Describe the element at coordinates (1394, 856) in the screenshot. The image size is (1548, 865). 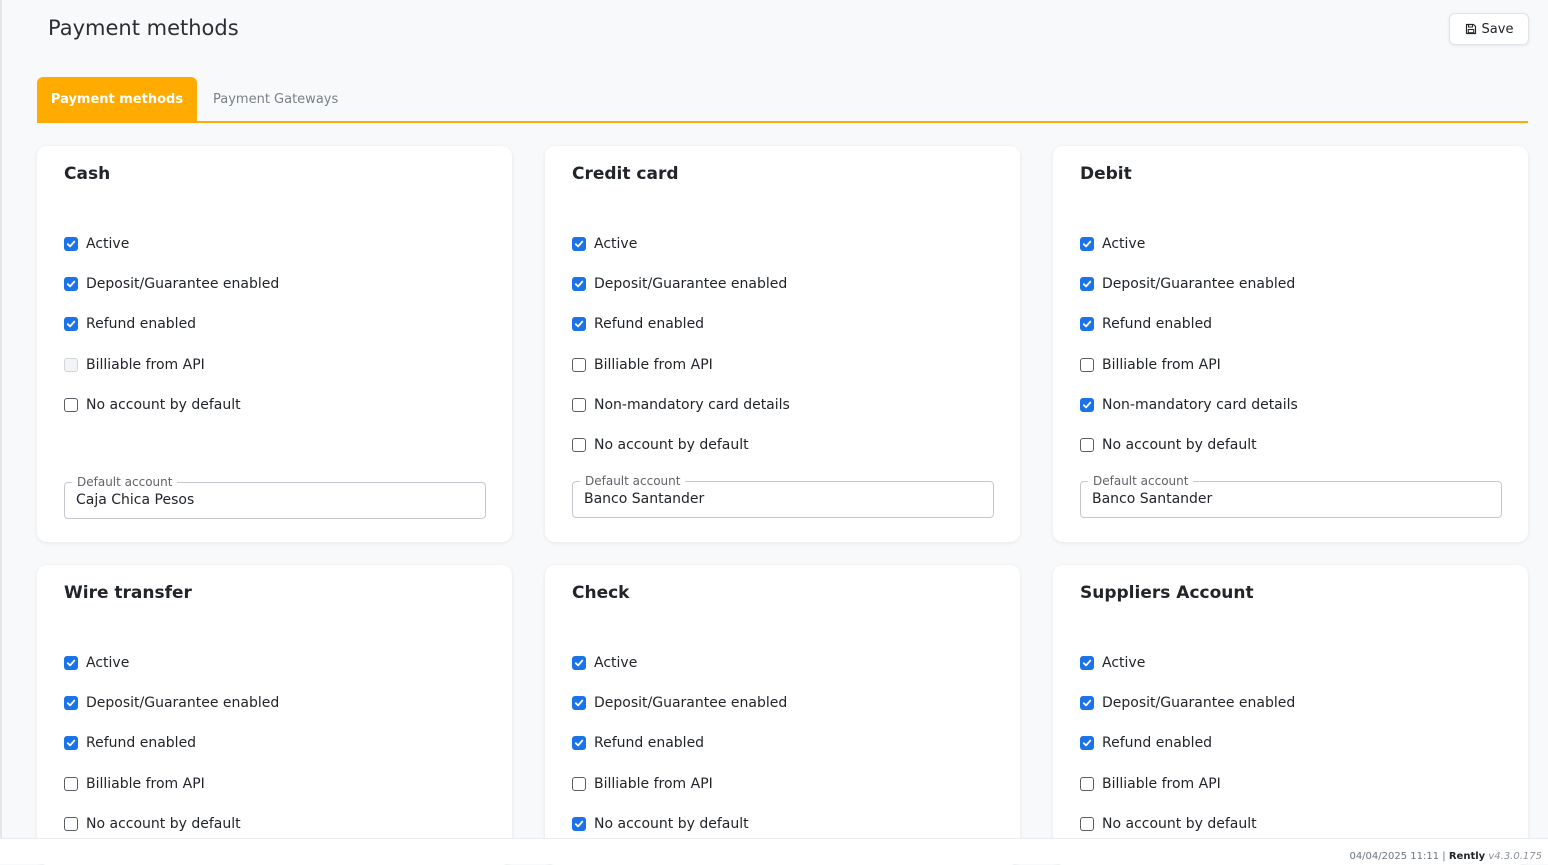
I see `footer-datetime: 04/04/2025 11:11` at that location.